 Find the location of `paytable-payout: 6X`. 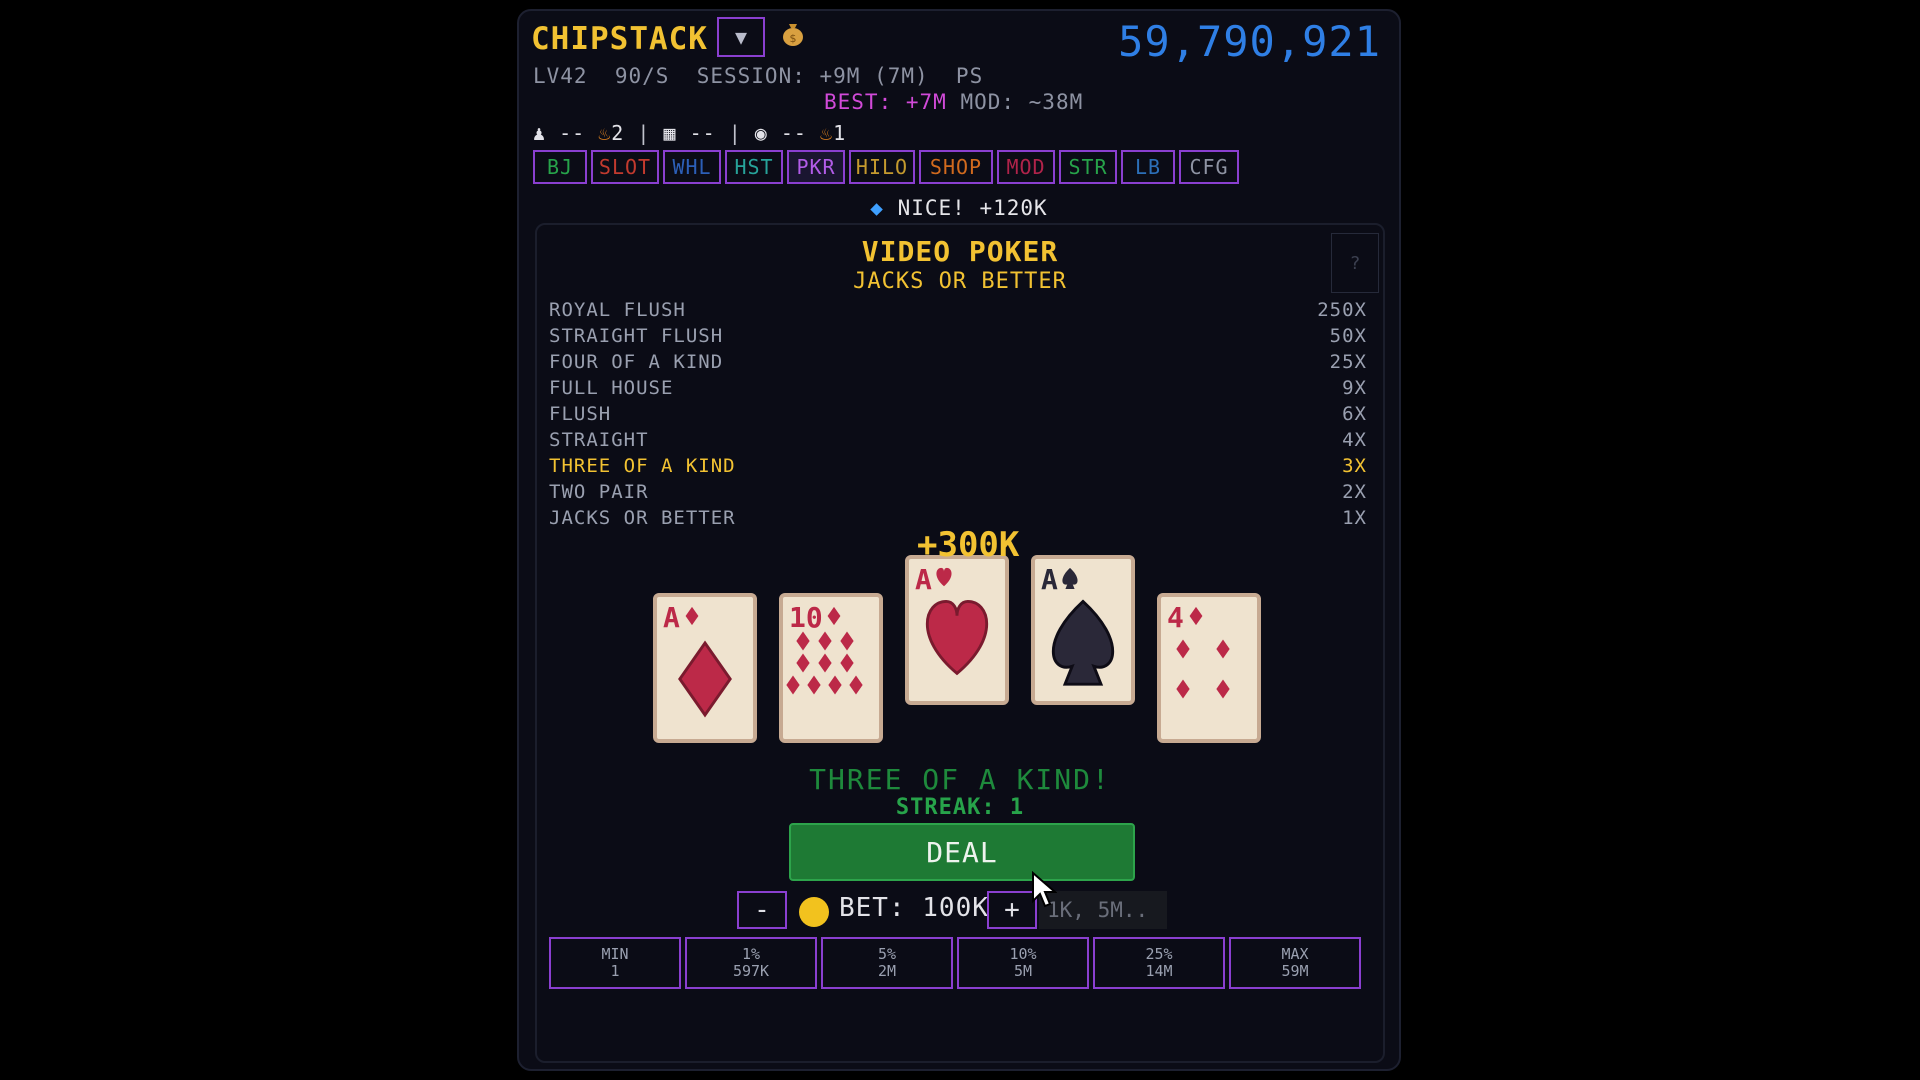

paytable-payout: 6X is located at coordinates (1354, 414).